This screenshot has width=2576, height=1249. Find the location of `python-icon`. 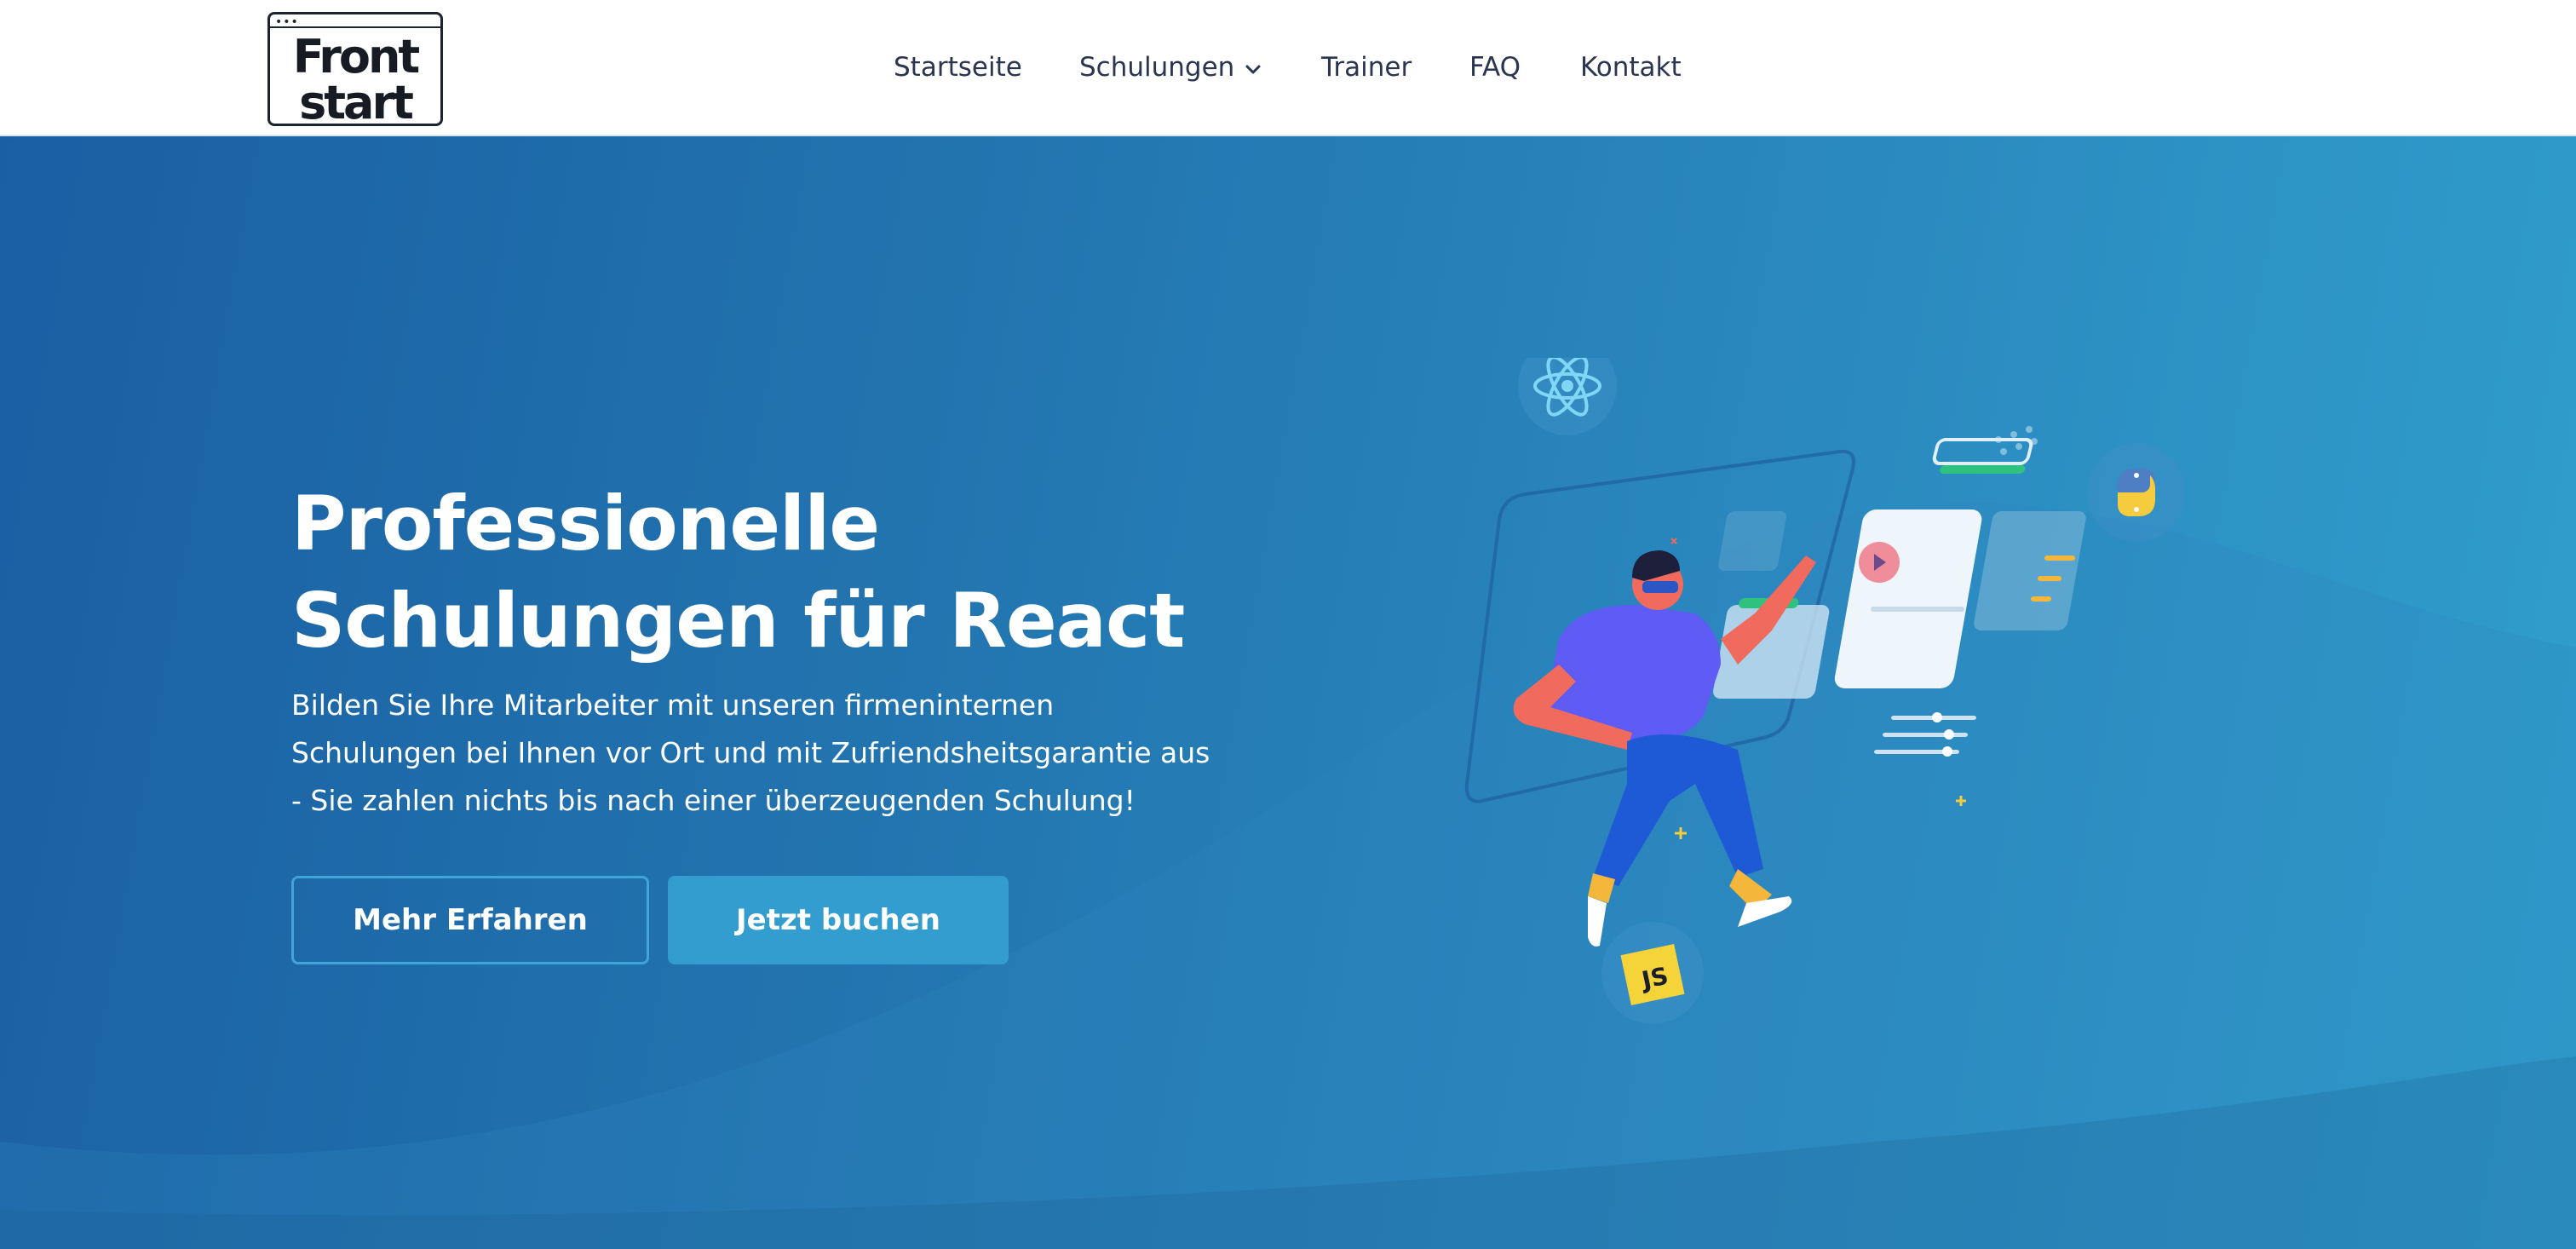

python-icon is located at coordinates (2136, 492).